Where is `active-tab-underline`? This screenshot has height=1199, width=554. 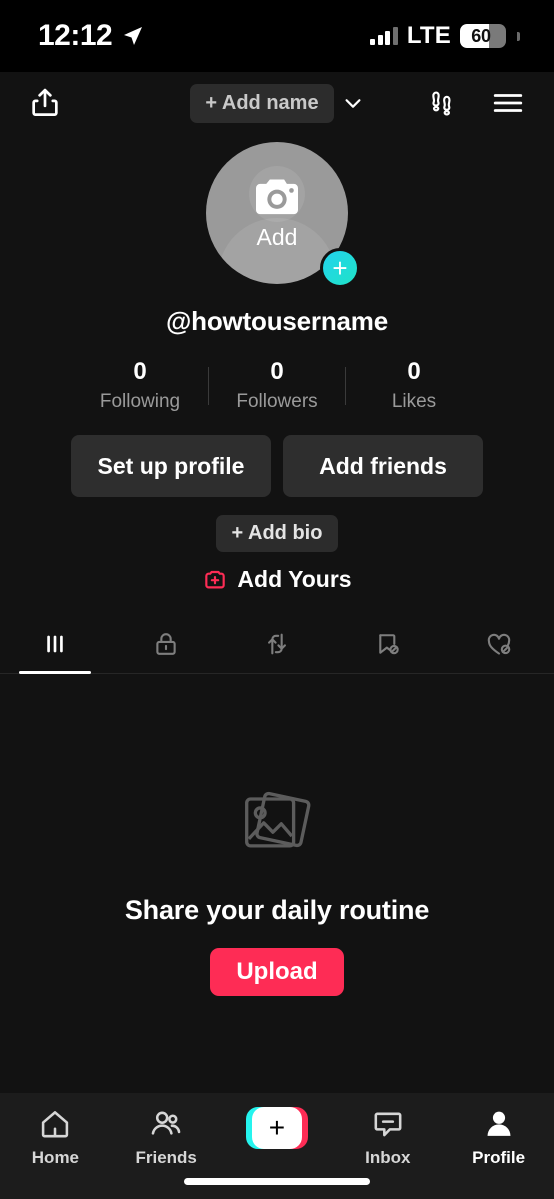
active-tab-underline is located at coordinates (55, 673).